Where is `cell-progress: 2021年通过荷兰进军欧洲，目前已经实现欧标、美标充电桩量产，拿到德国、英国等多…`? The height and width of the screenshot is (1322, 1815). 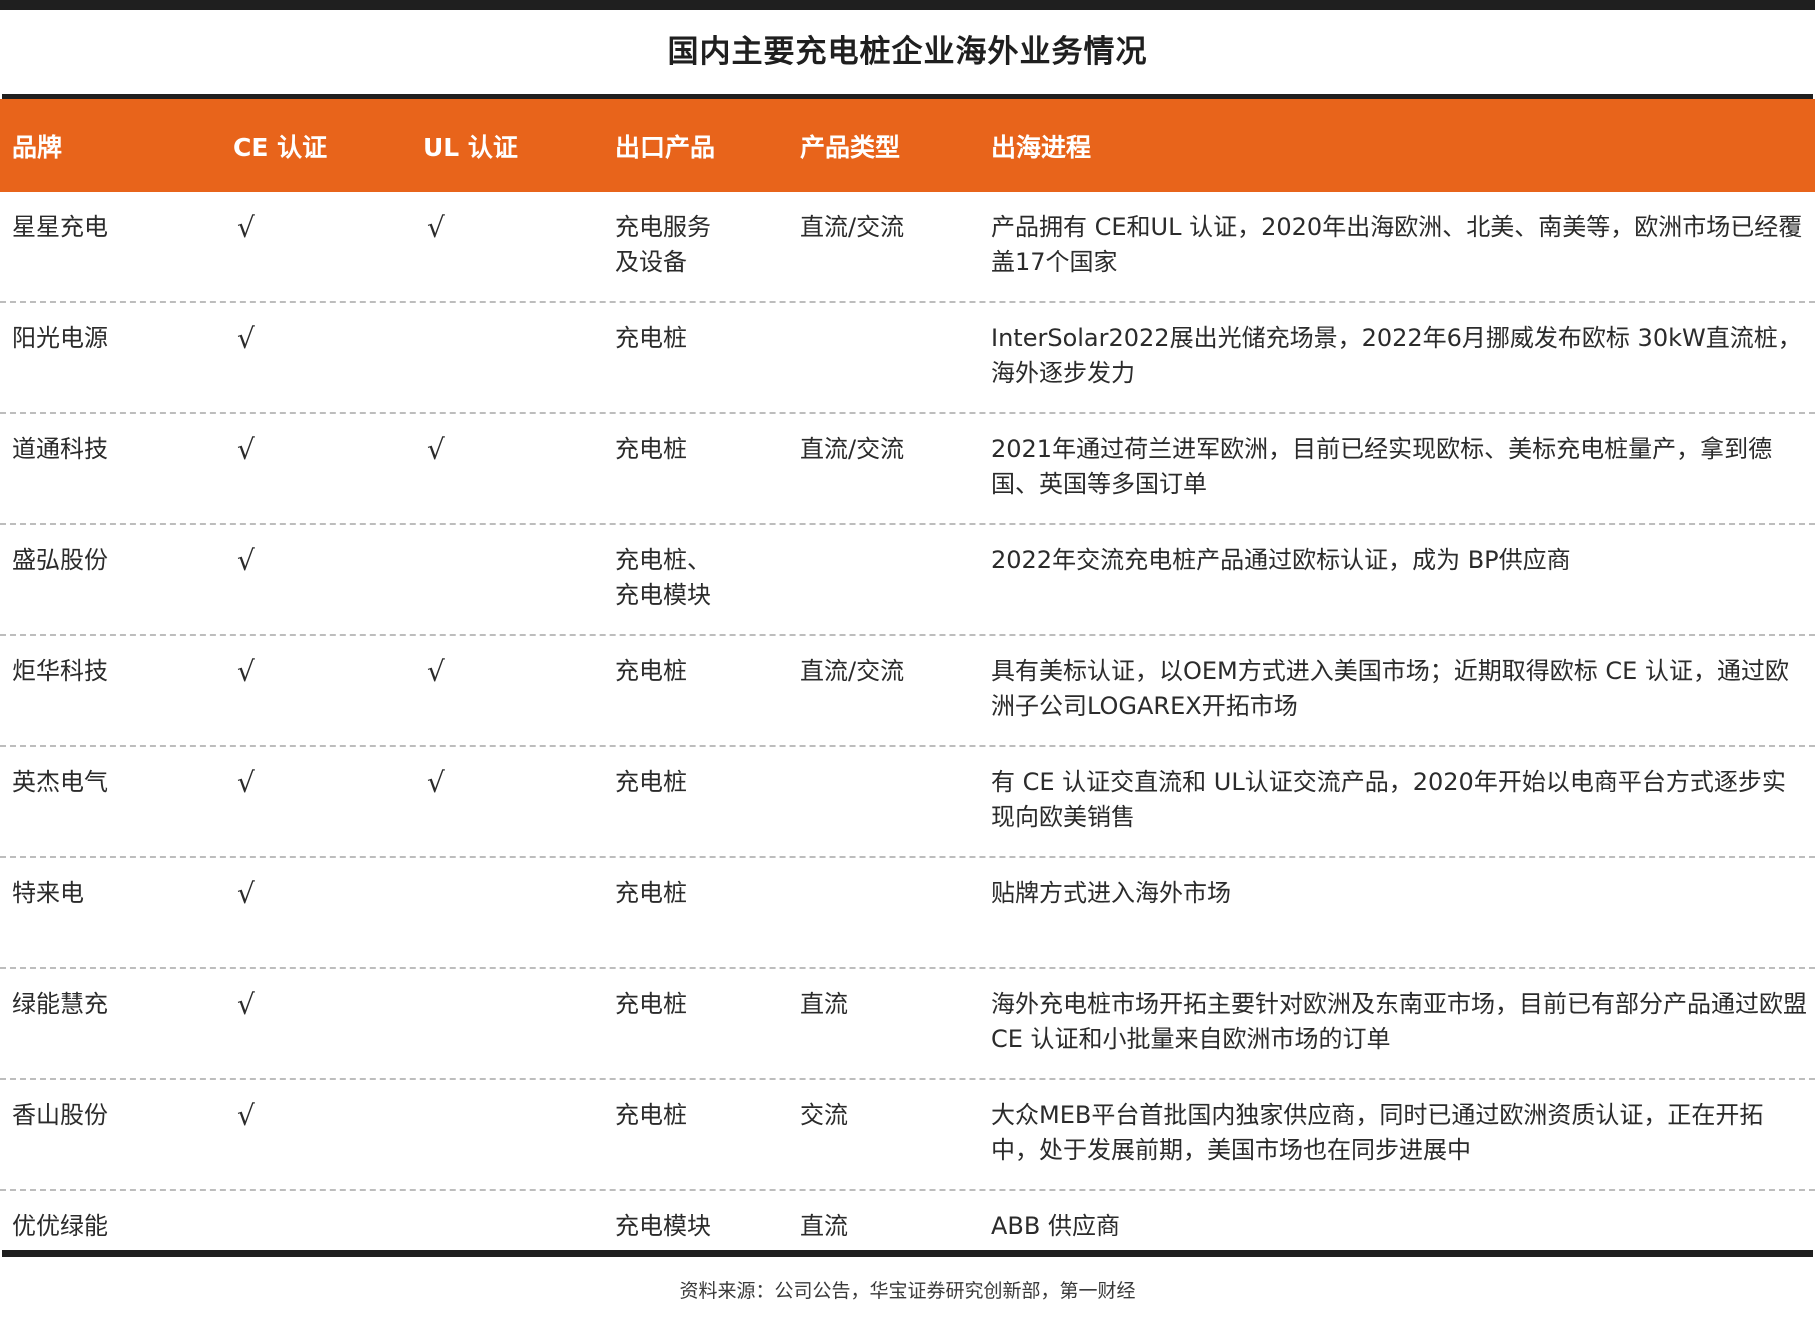
cell-progress: 2021年通过荷兰进军欧洲，目前已经实现欧标、美标充电桩量产，拿到德国、英国等多… is located at coordinates (1382, 466).